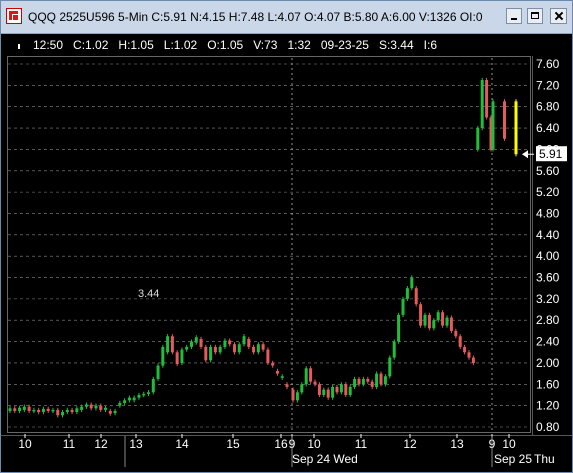  What do you see at coordinates (548, 363) in the screenshot?
I see `price-tick-label: 2.00` at bounding box center [548, 363].